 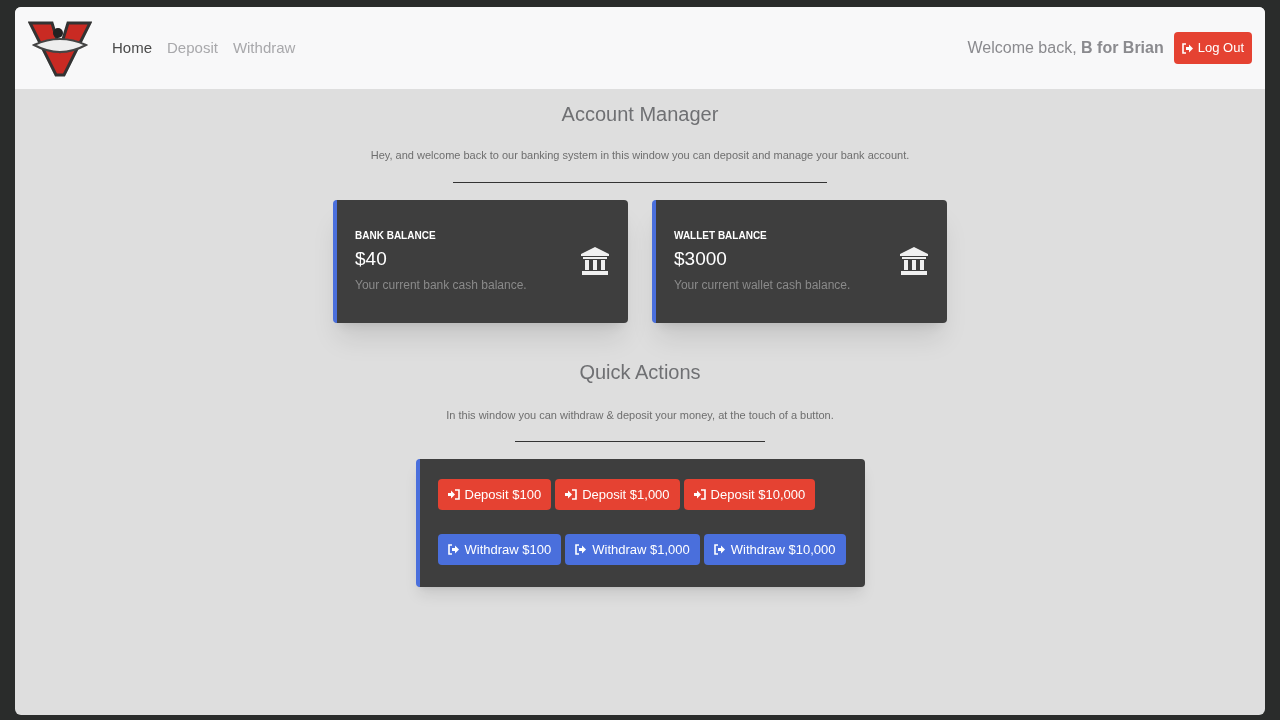 What do you see at coordinates (632, 549) in the screenshot?
I see `withdraw-button: Withdraw $1,000` at bounding box center [632, 549].